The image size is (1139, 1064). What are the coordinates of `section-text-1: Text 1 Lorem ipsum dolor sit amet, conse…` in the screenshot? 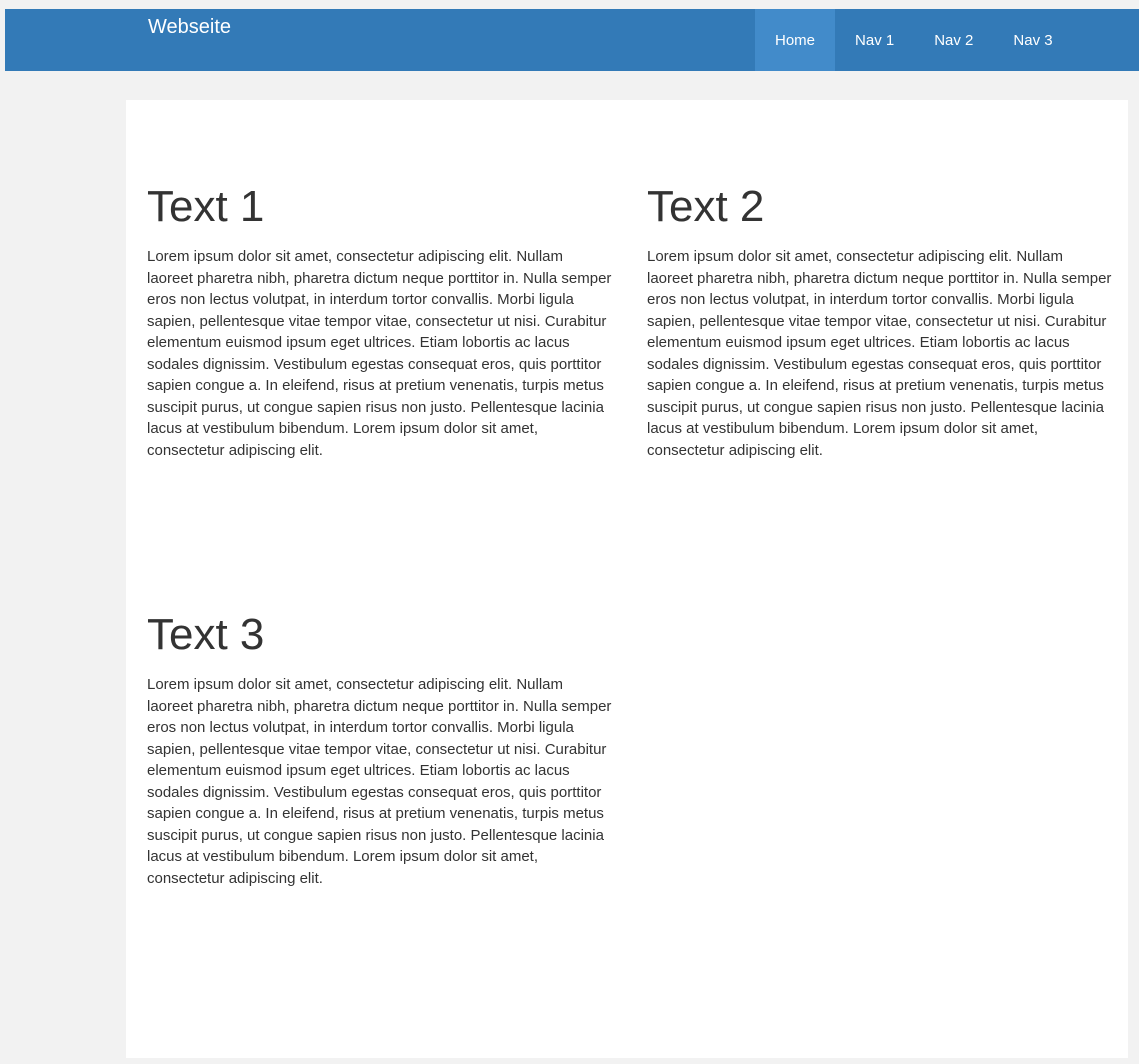 It's located at (380, 321).